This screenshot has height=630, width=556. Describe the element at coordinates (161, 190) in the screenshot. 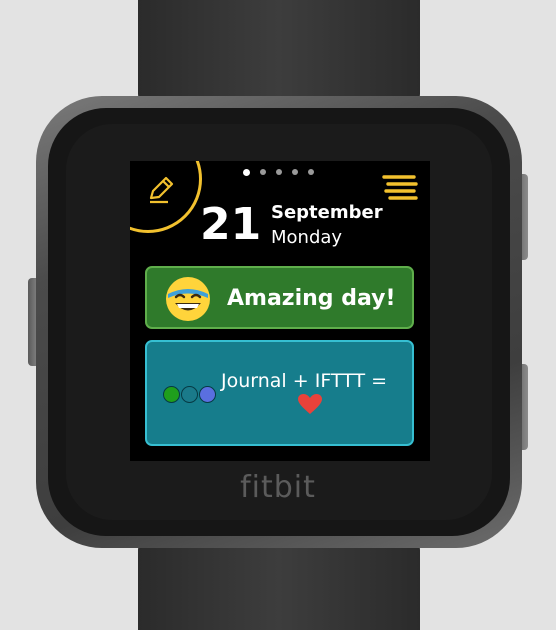

I see `pencil-icon` at that location.